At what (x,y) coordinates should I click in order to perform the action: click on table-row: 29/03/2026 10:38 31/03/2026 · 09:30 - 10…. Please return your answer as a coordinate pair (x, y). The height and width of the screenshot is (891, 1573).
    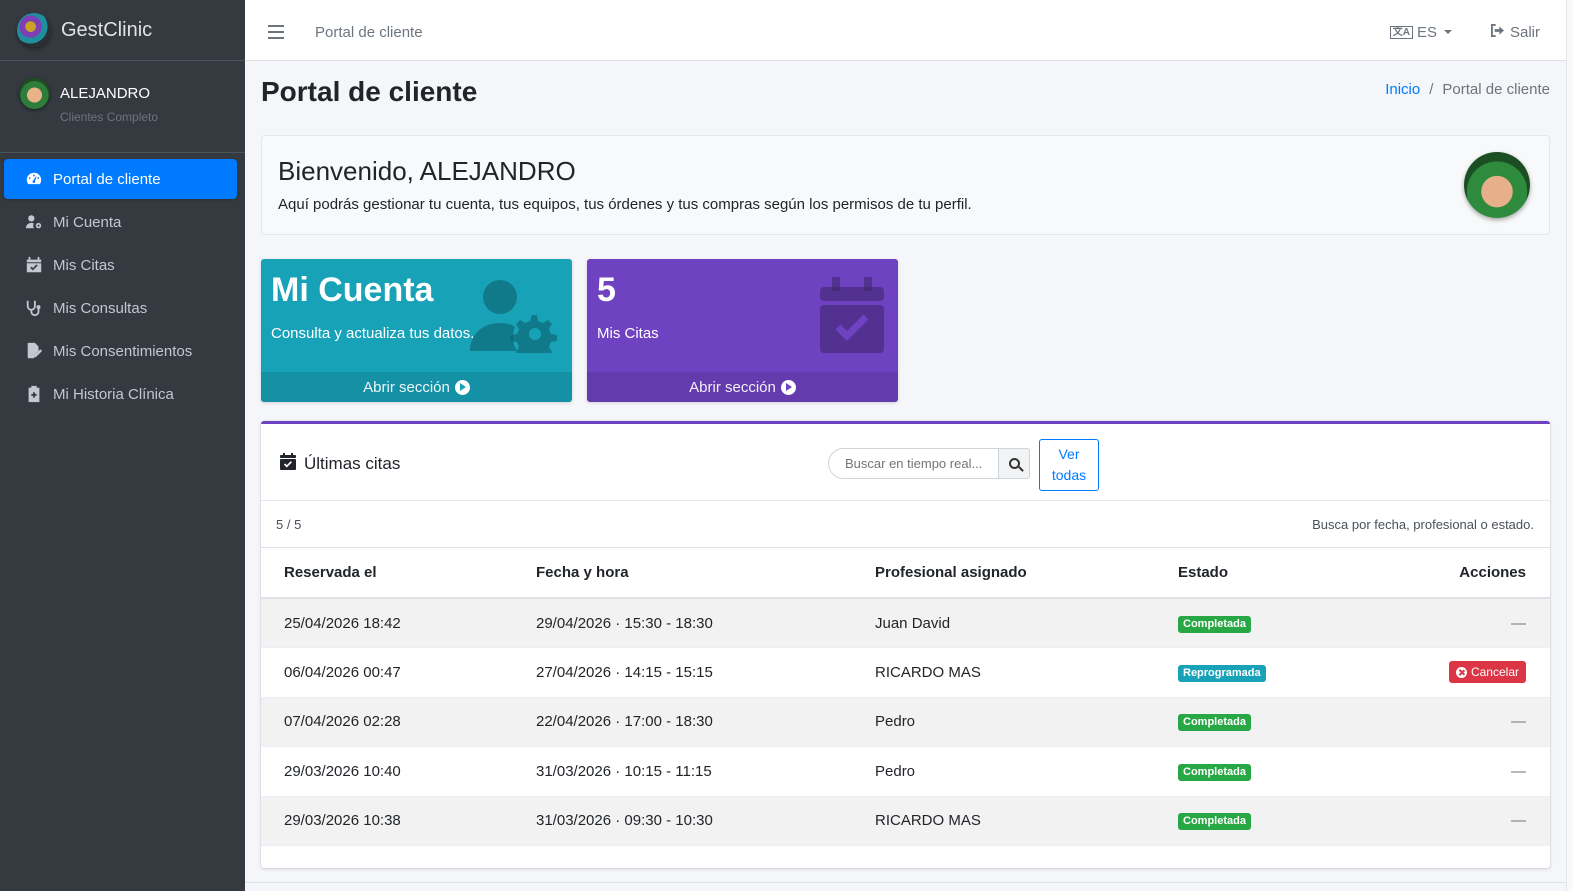
    Looking at the image, I should click on (905, 821).